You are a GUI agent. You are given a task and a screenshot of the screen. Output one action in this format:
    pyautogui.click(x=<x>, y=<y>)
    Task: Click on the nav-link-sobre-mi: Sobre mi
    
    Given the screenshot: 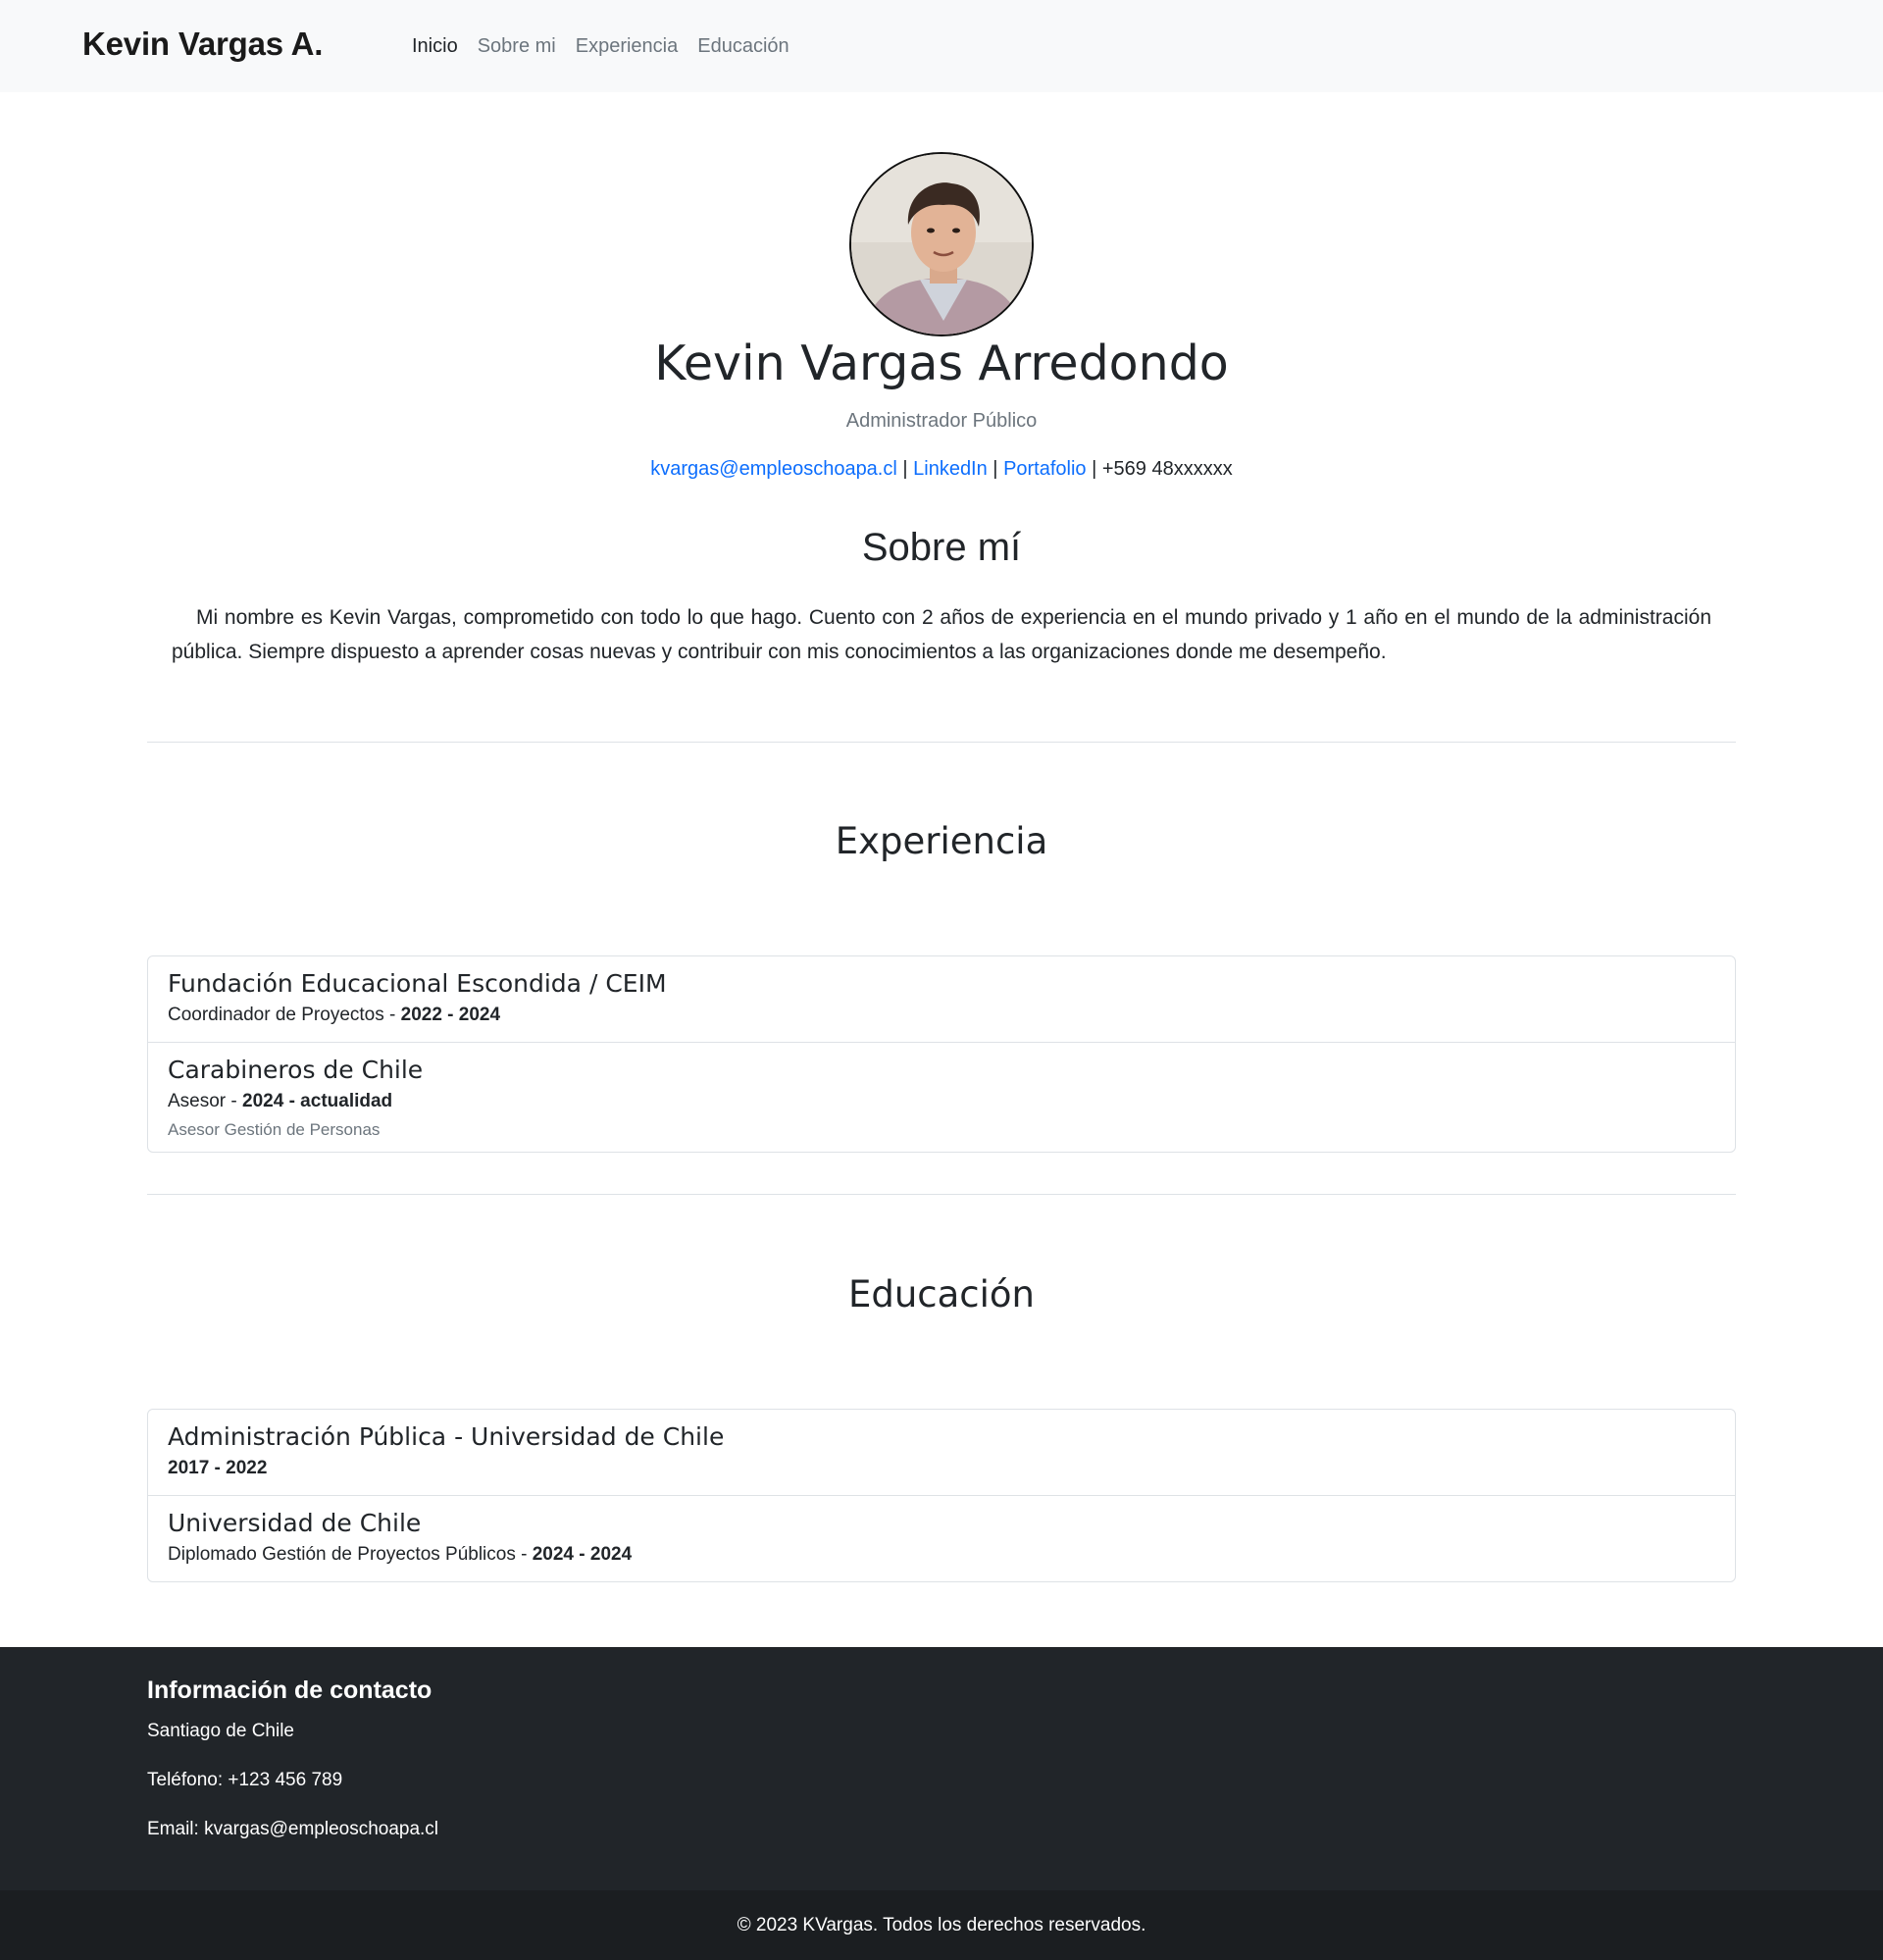 What is the action you would take?
    pyautogui.click(x=517, y=46)
    